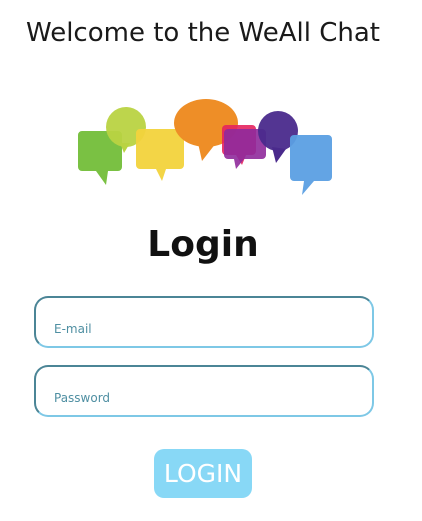 This screenshot has height=521, width=422. Describe the element at coordinates (204, 329) in the screenshot. I see `email-input` at that location.